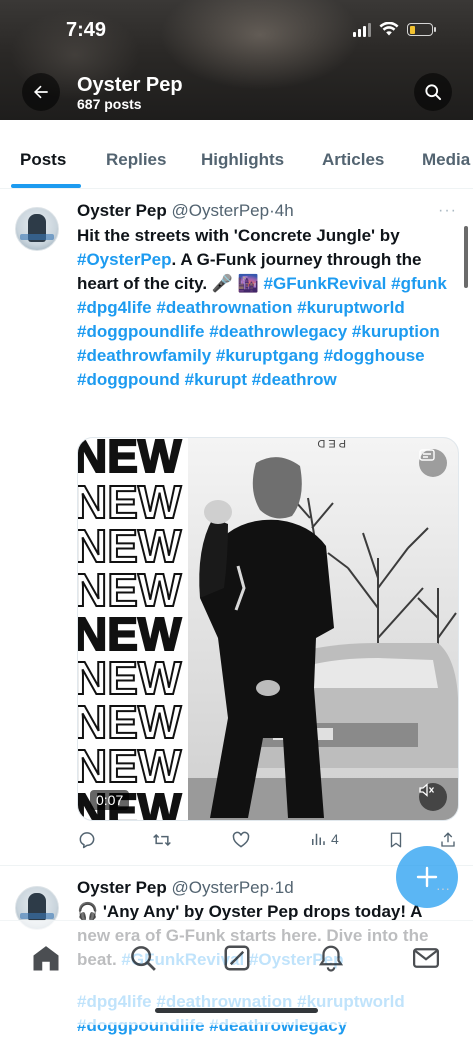 This screenshot has width=473, height=1038. Describe the element at coordinates (140, 331) in the screenshot. I see `hashtag-link: #doggpoundlife` at that location.